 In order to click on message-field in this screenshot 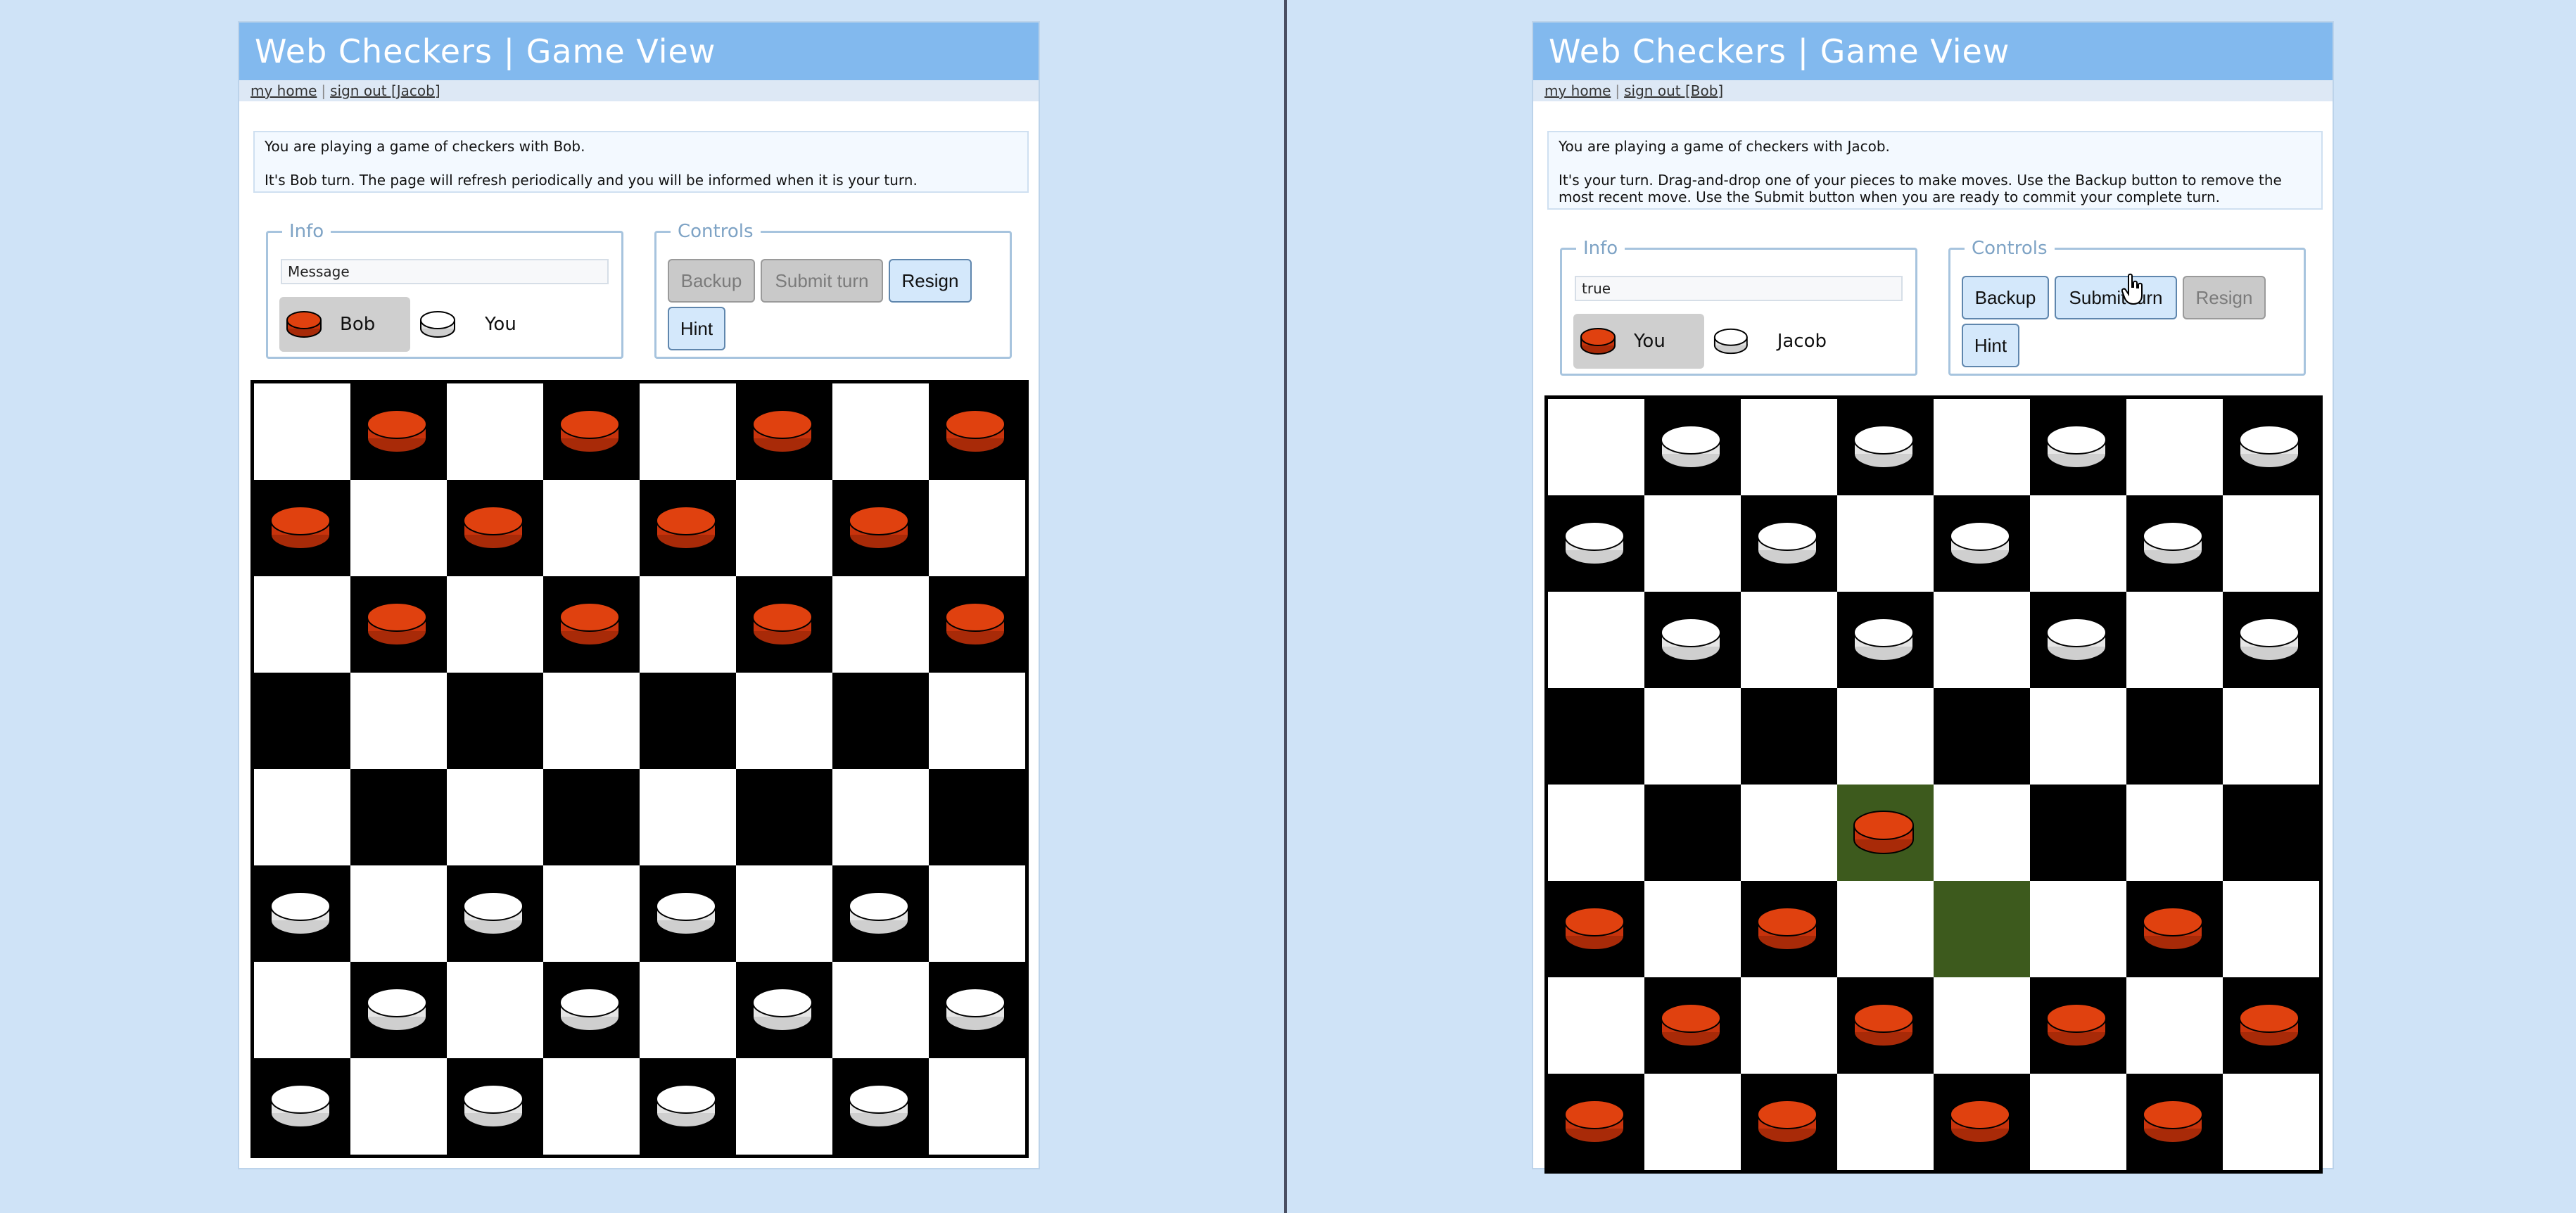, I will do `click(445, 271)`.